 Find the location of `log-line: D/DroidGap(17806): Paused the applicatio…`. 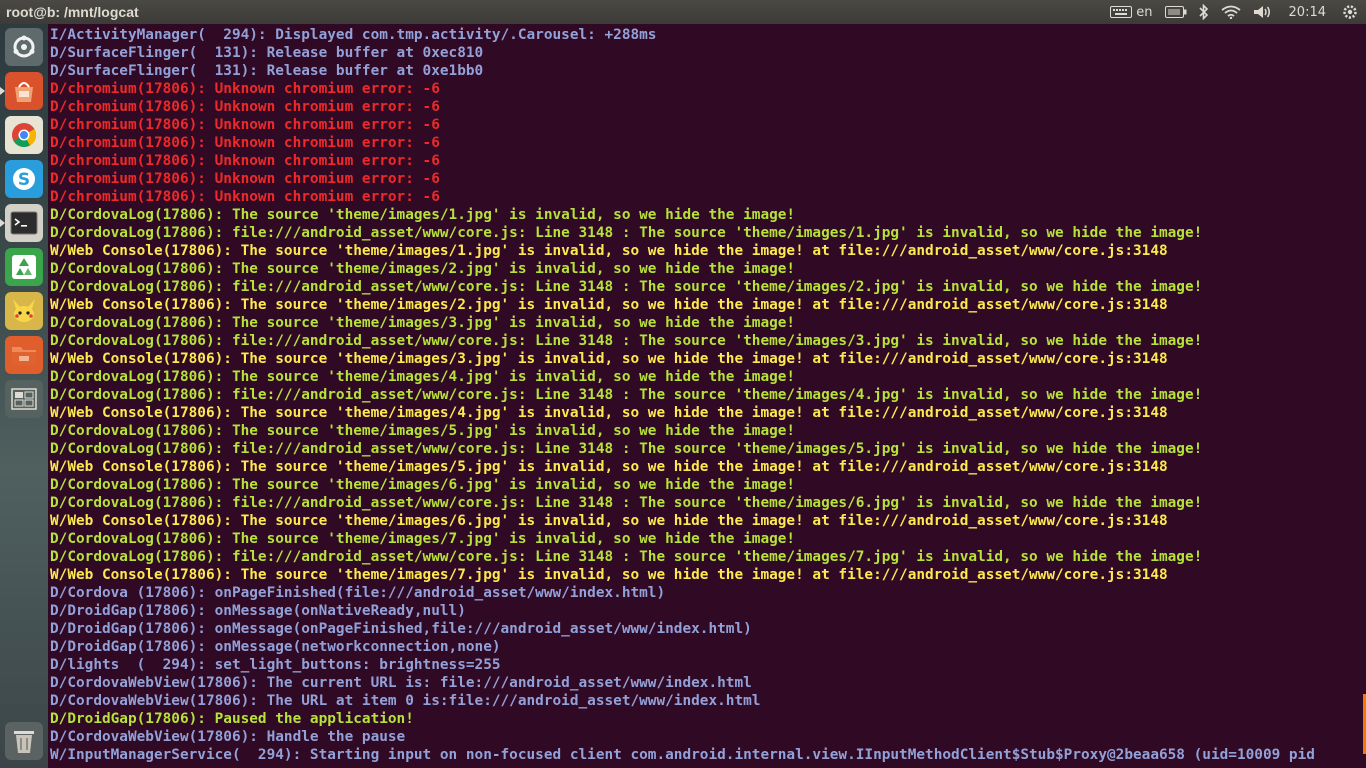

log-line: D/DroidGap(17806): Paused the applicatio… is located at coordinates (232, 719).